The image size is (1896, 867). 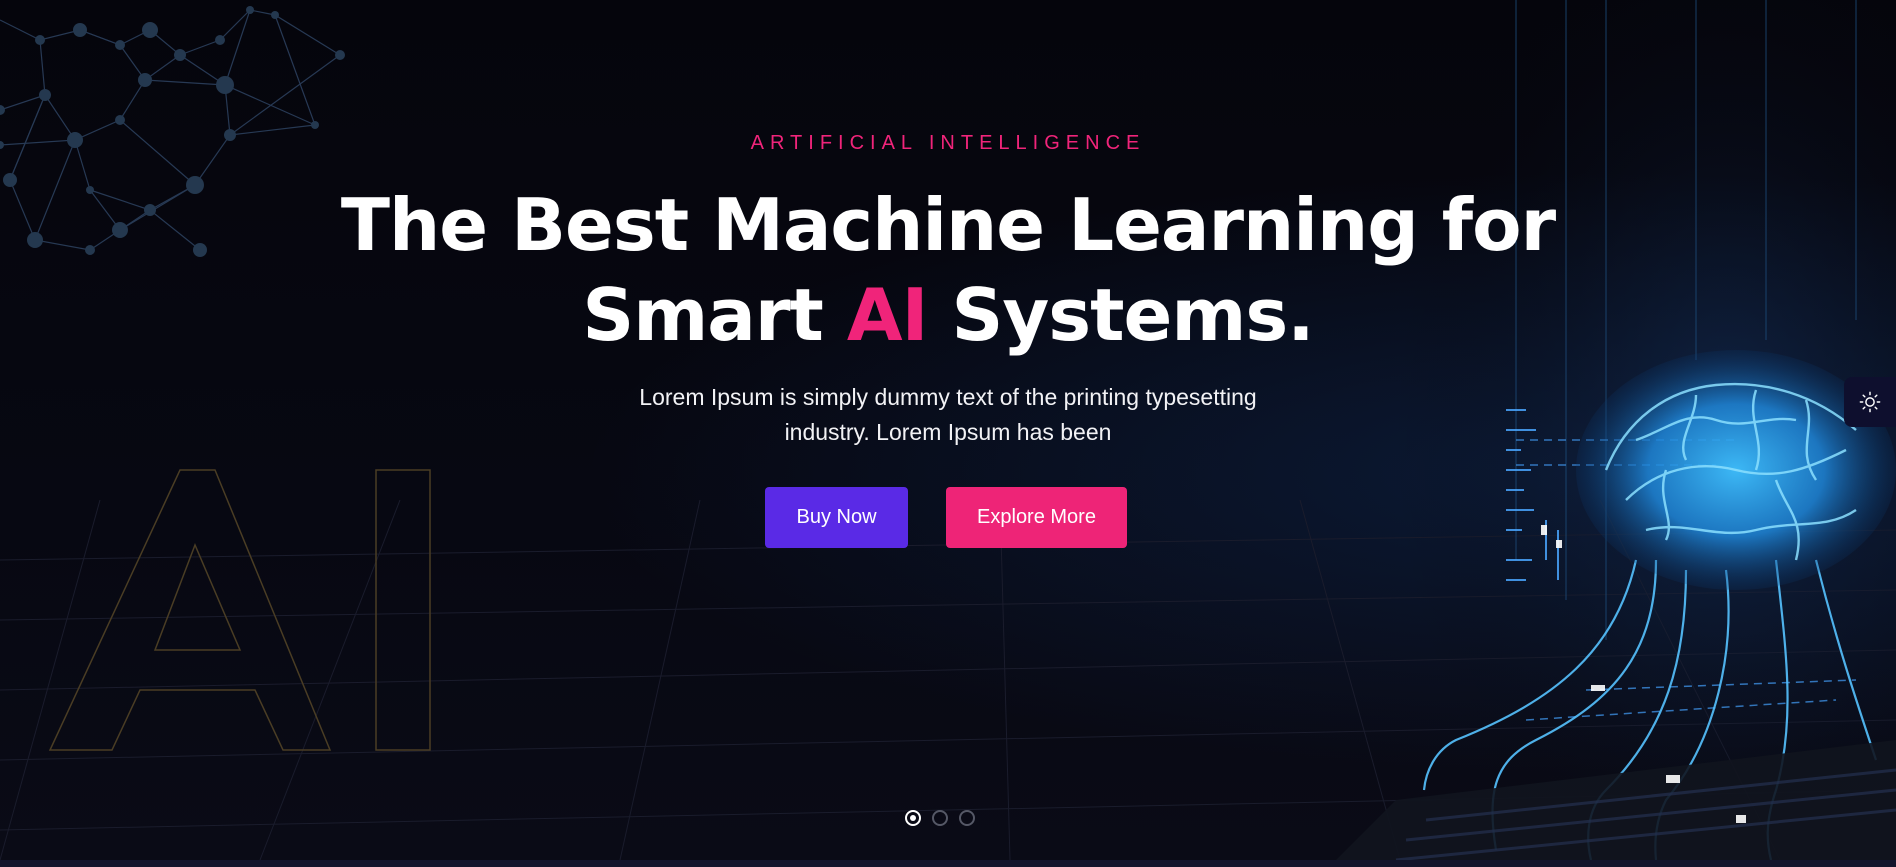 I want to click on explore-more-button: Explore More, so click(x=1036, y=517).